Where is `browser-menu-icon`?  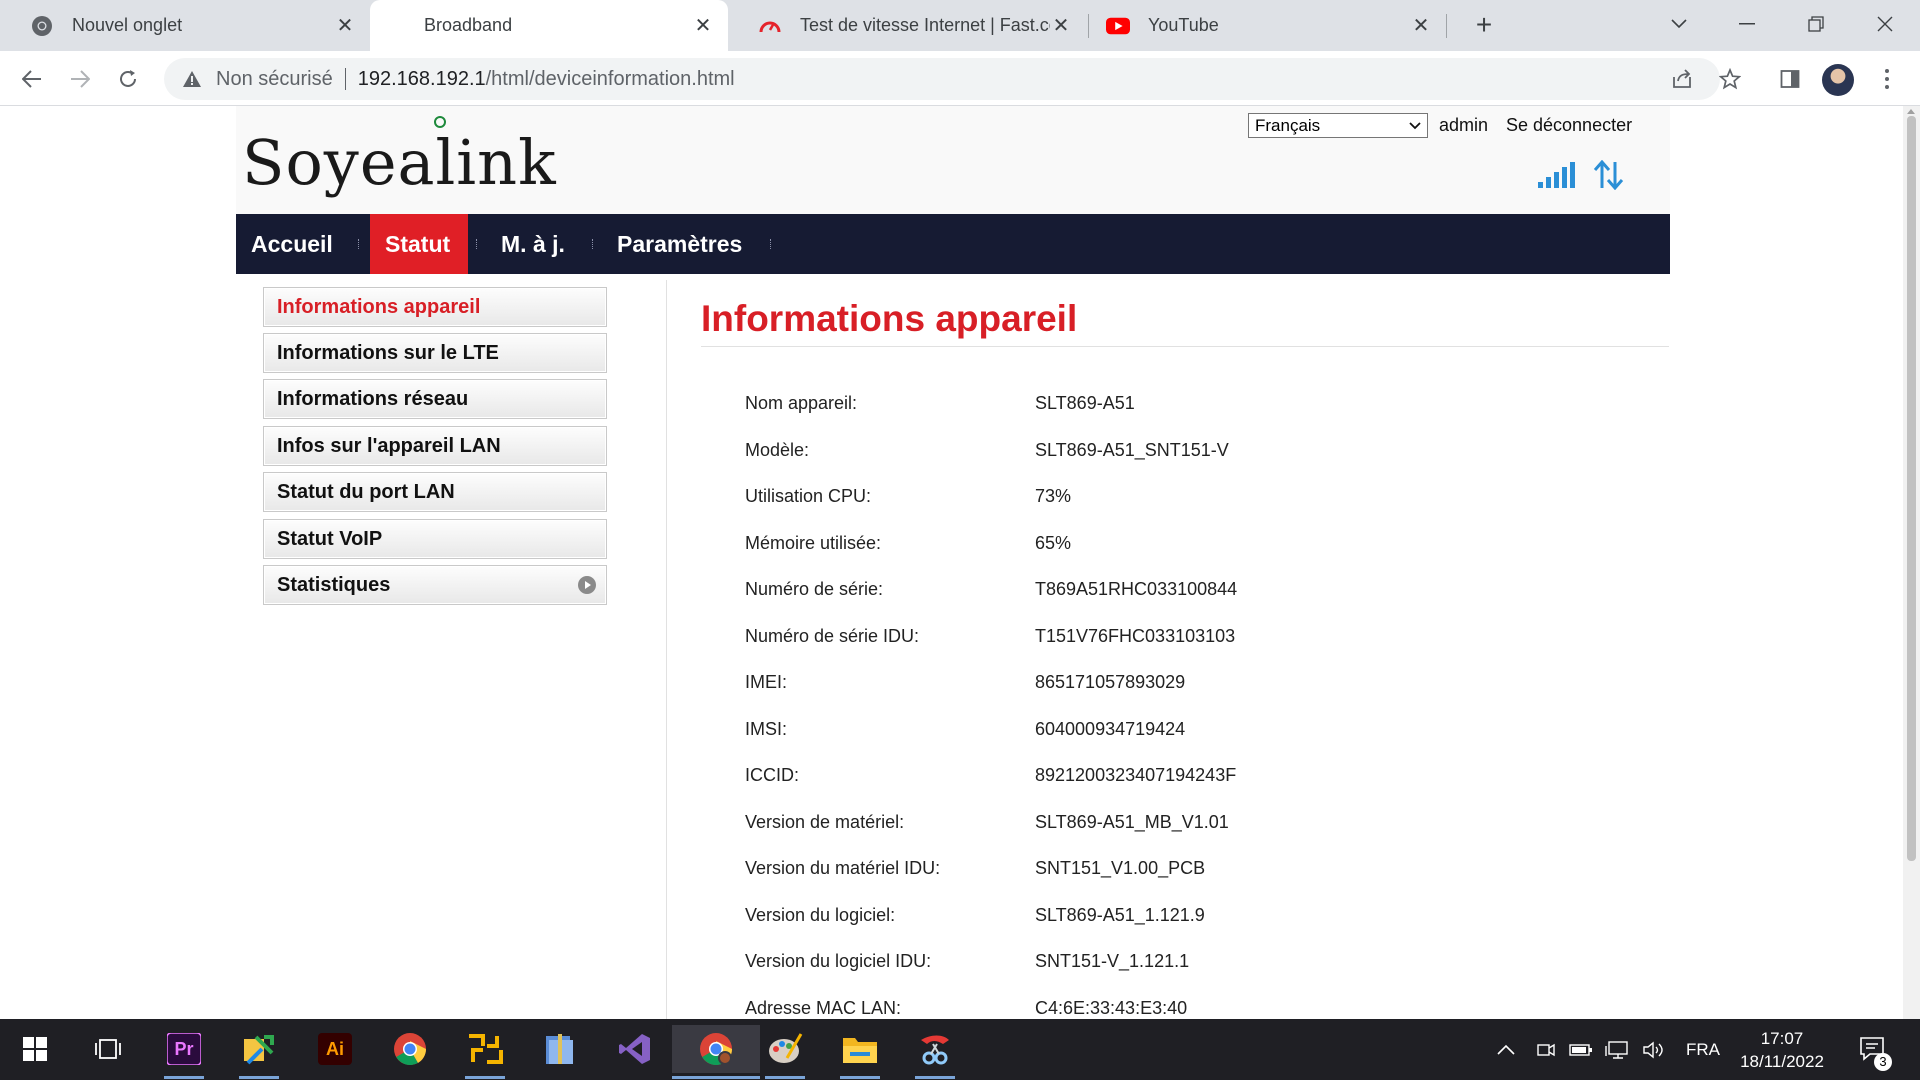
browser-menu-icon is located at coordinates (1887, 79).